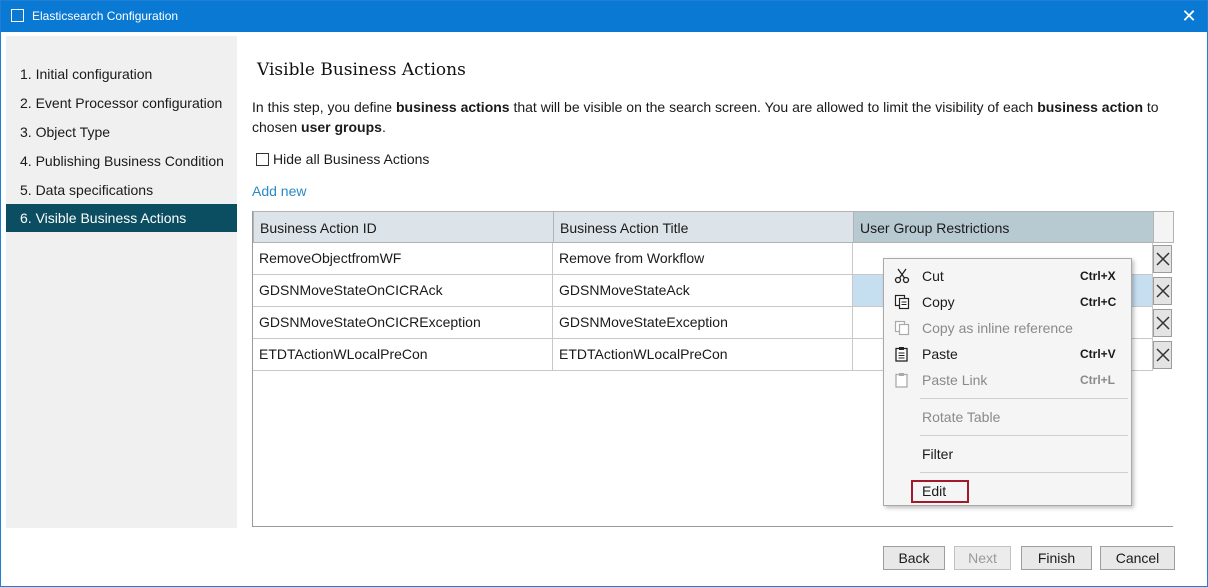 The image size is (1208, 587). What do you see at coordinates (279, 191) in the screenshot?
I see `add-new-link: Add new` at bounding box center [279, 191].